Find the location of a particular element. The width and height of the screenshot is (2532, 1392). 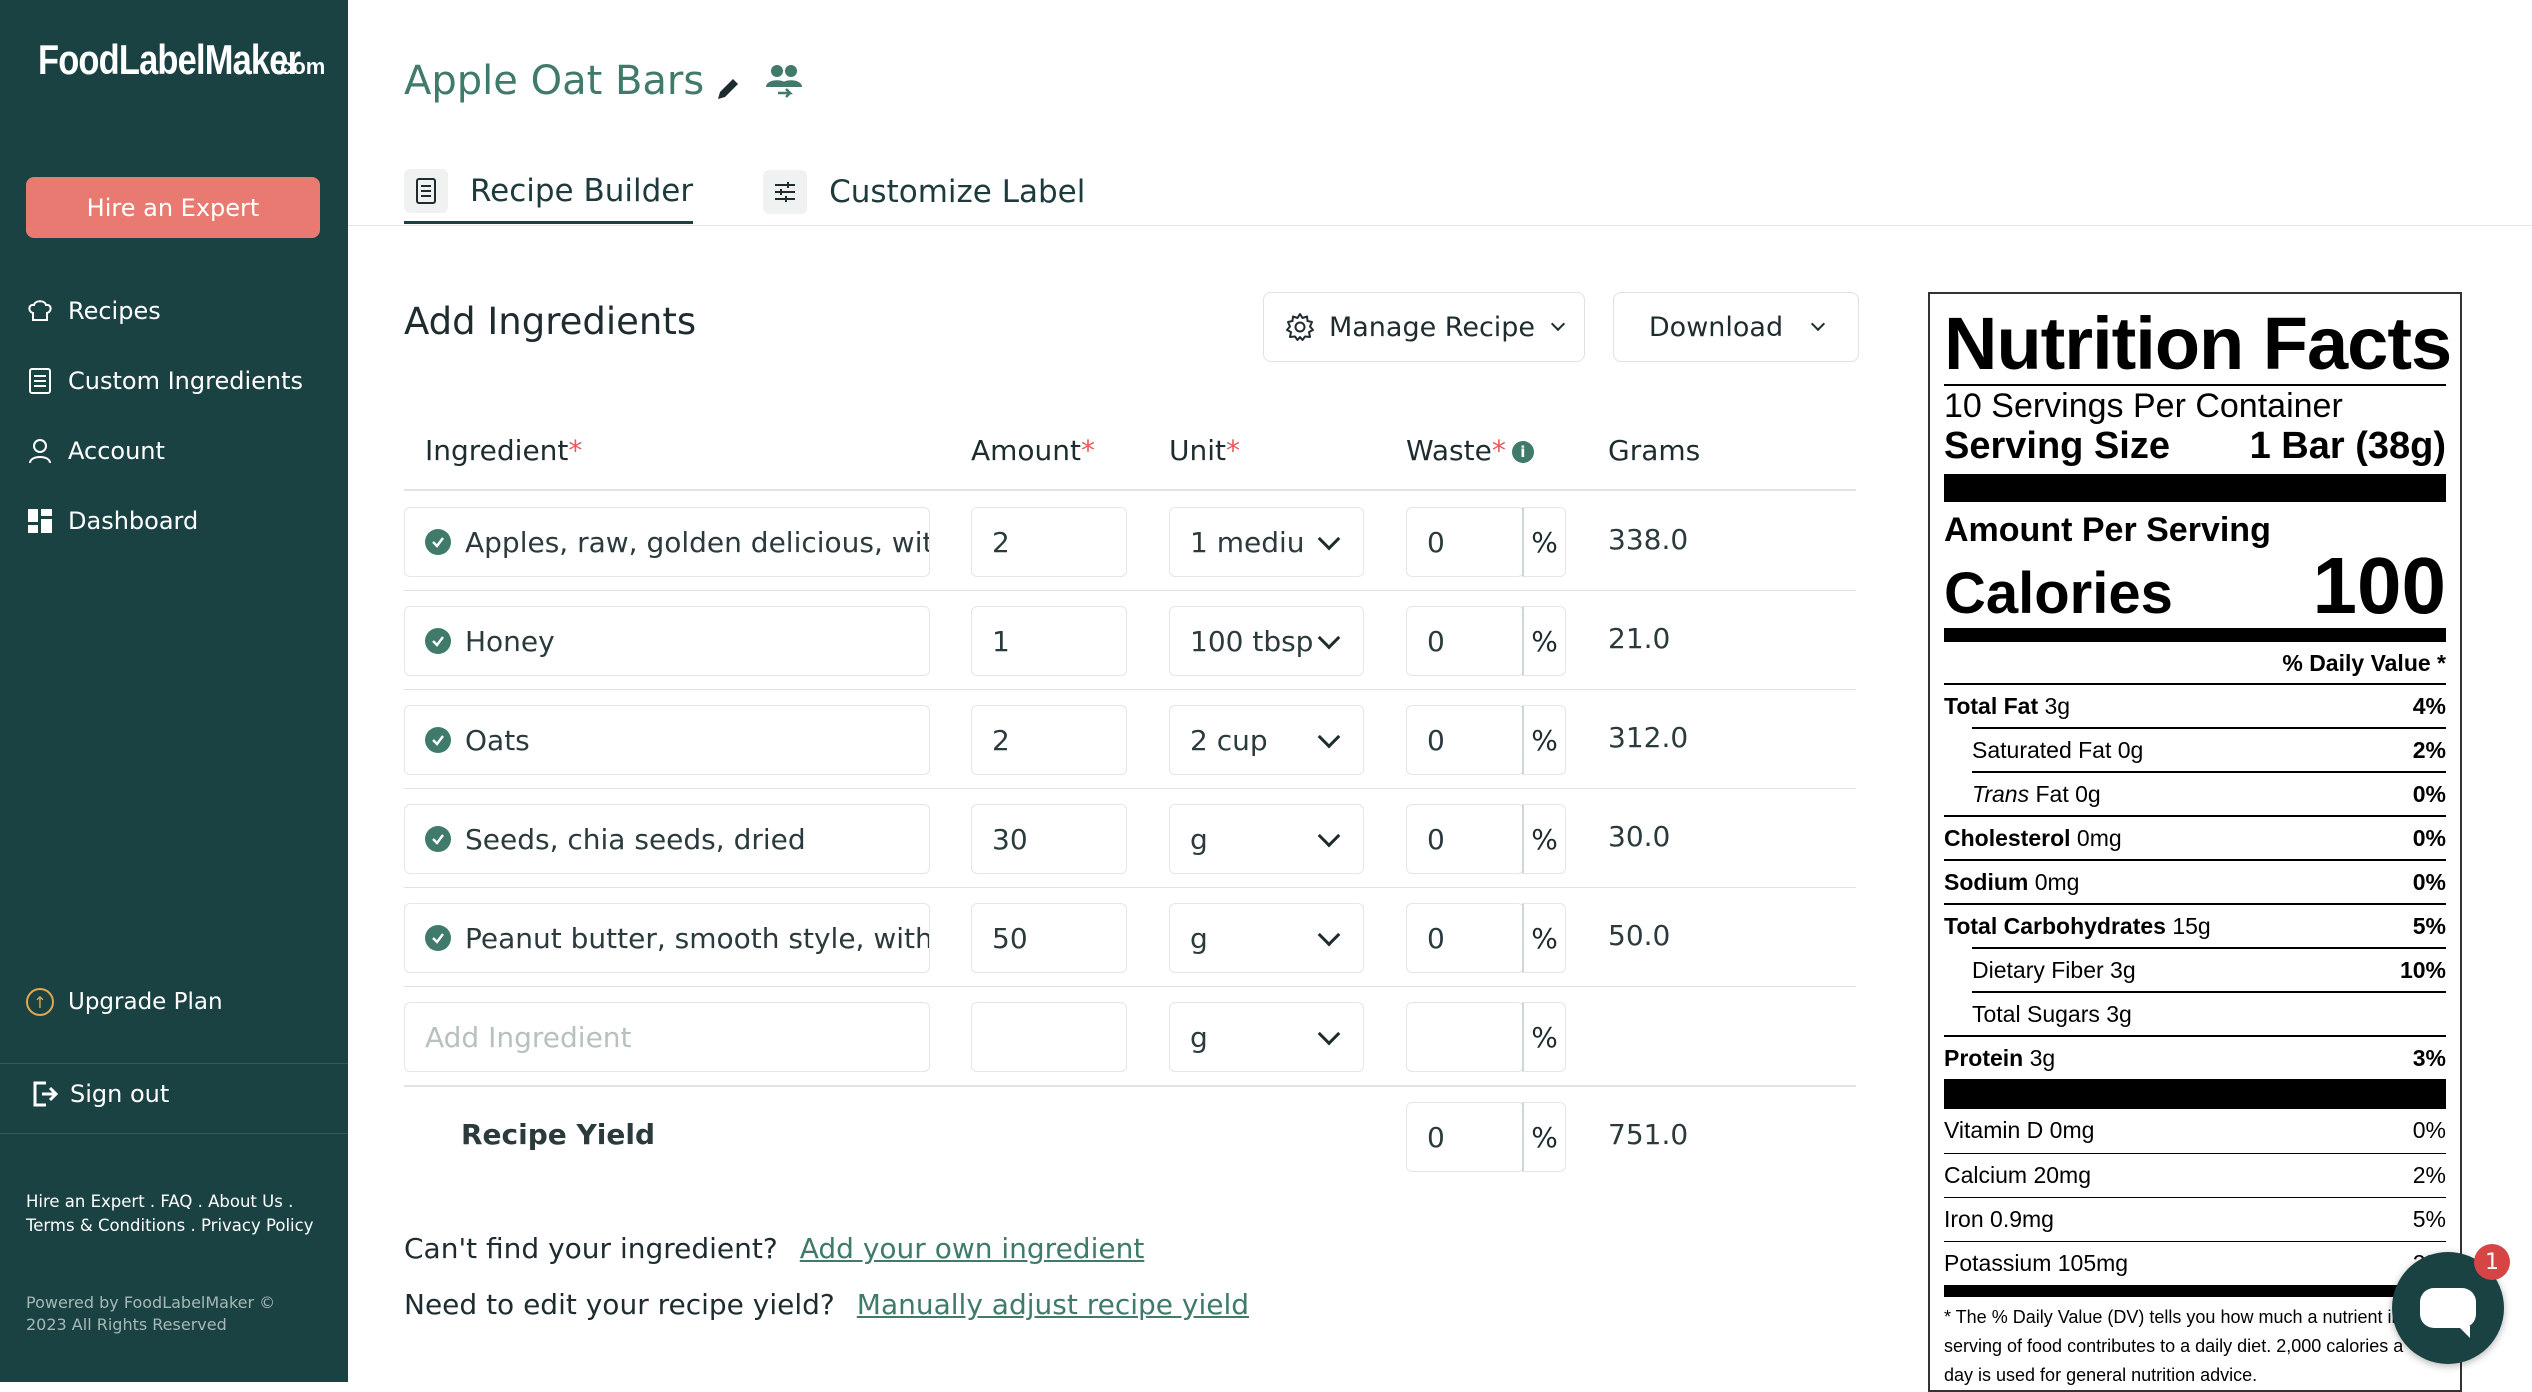

unit-value: 1 mediu is located at coordinates (1247, 542).